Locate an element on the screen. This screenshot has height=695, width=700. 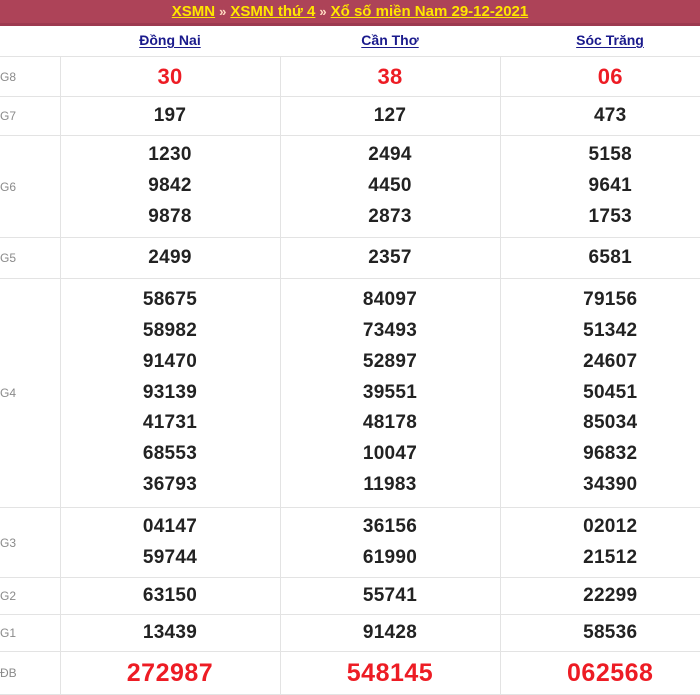
prize-number: 9878 is located at coordinates (170, 217).